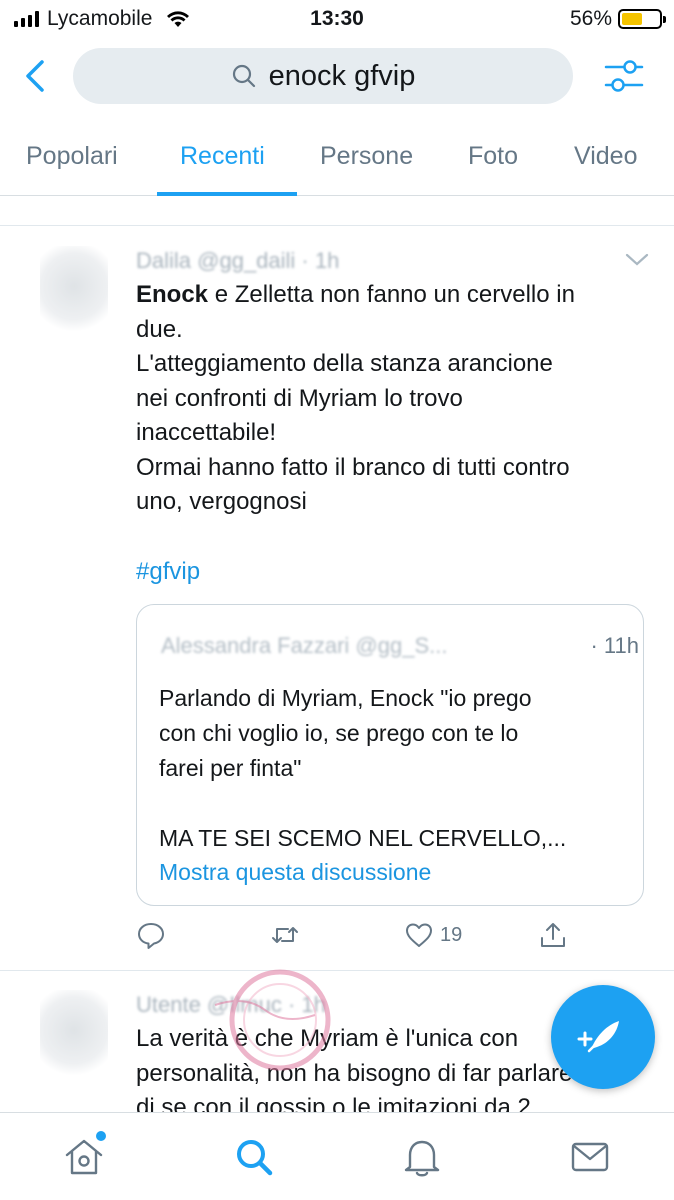  I want to click on tab-explore, so click(254, 1157).